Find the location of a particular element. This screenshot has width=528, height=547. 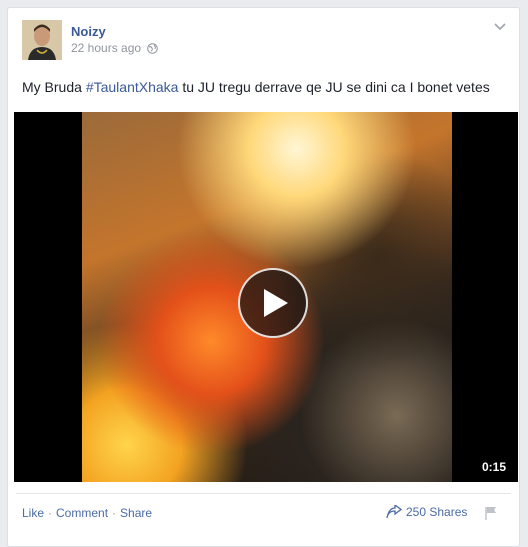

post-actions: Like · Comment · Share is located at coordinates (87, 513).